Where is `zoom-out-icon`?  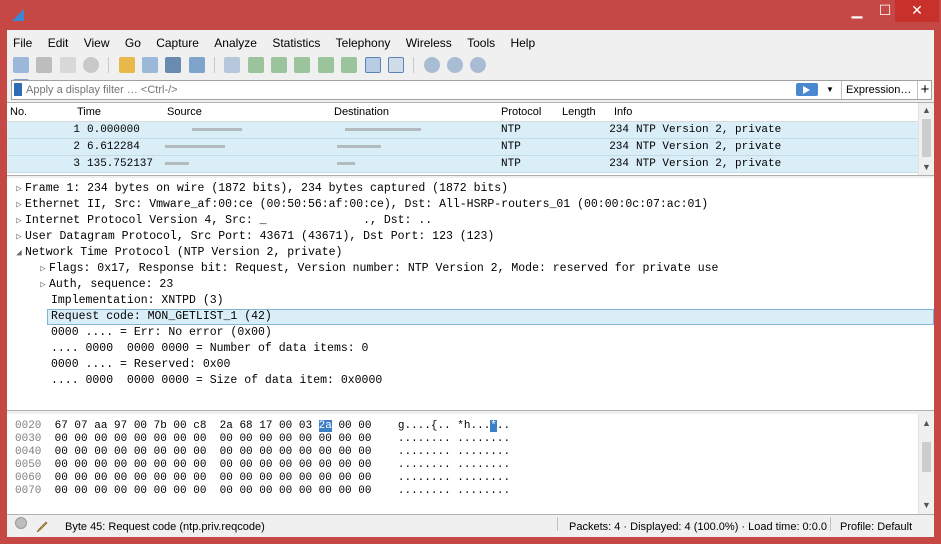
zoom-out-icon is located at coordinates (454, 65).